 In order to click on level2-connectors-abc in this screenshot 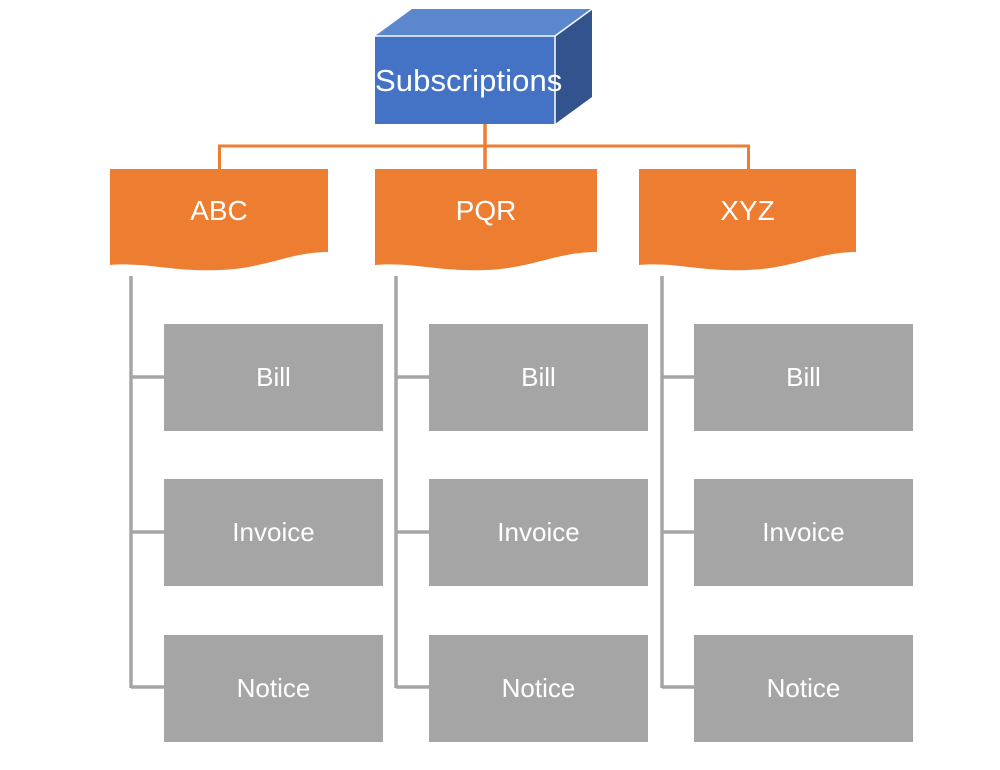, I will do `click(146, 482)`.